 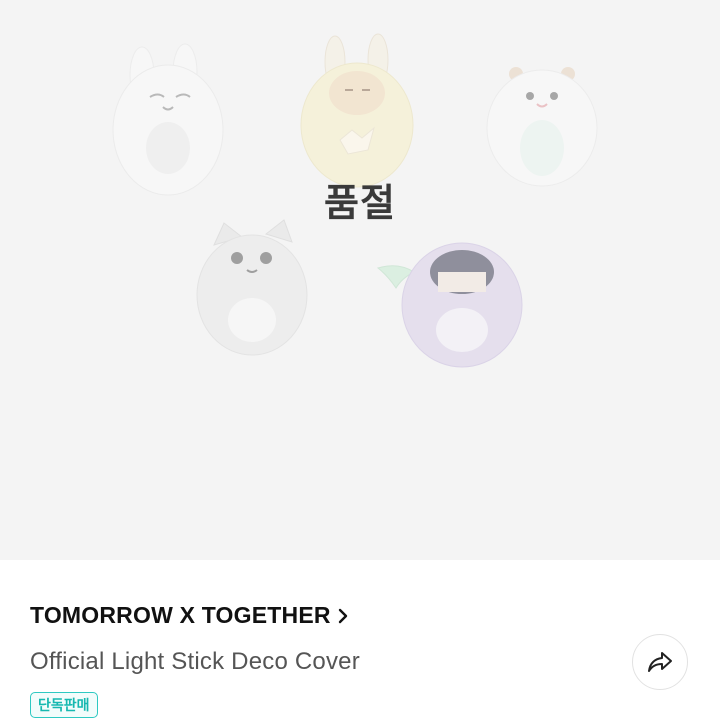 What do you see at coordinates (360, 203) in the screenshot?
I see `sold-out-overlay: 품절` at bounding box center [360, 203].